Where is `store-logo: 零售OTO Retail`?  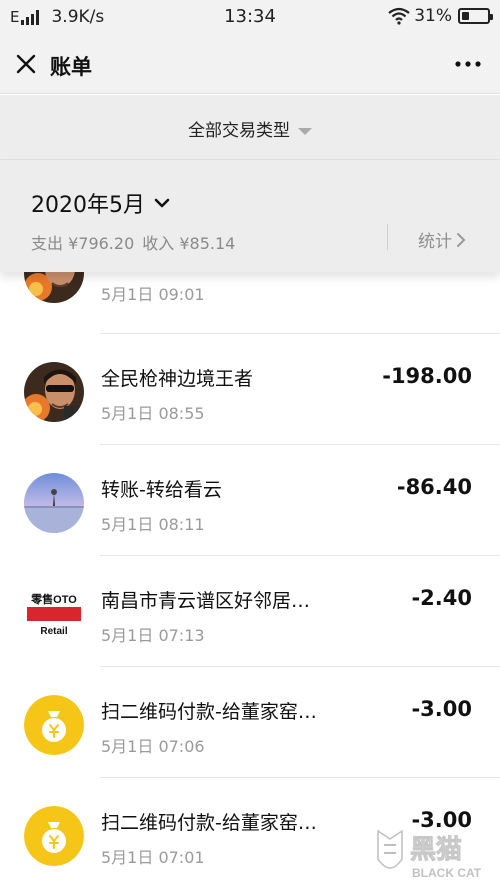
store-logo: 零售OTO Retail is located at coordinates (54, 614).